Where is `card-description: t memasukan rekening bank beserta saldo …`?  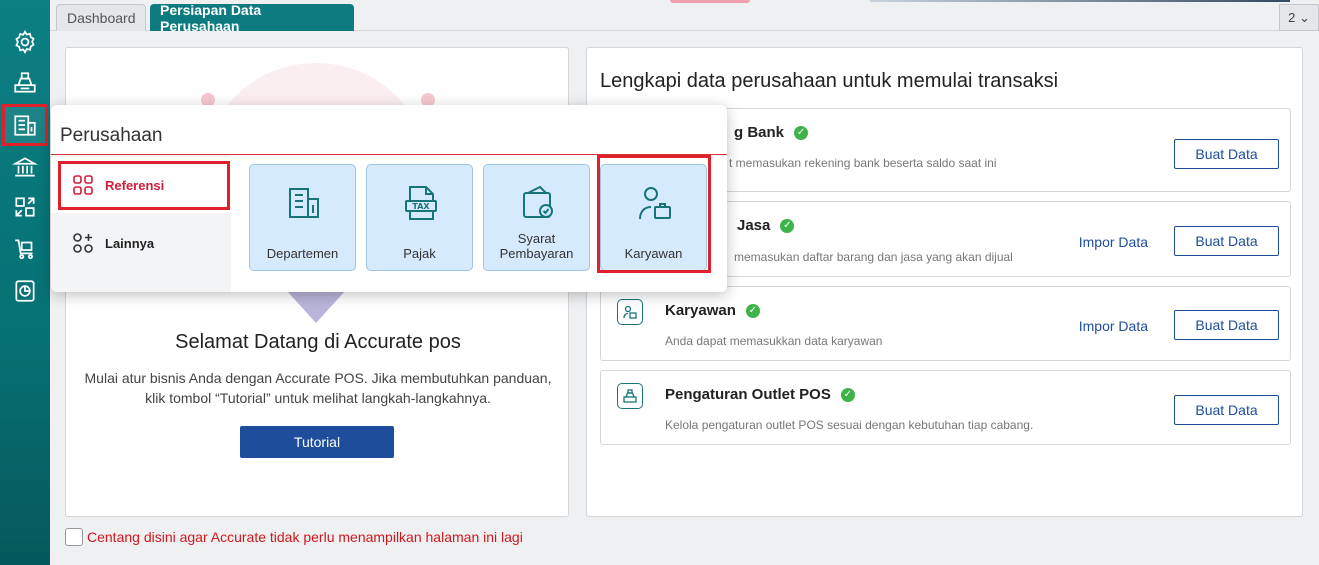 card-description: t memasukan rekening bank beserta saldo … is located at coordinates (863, 163).